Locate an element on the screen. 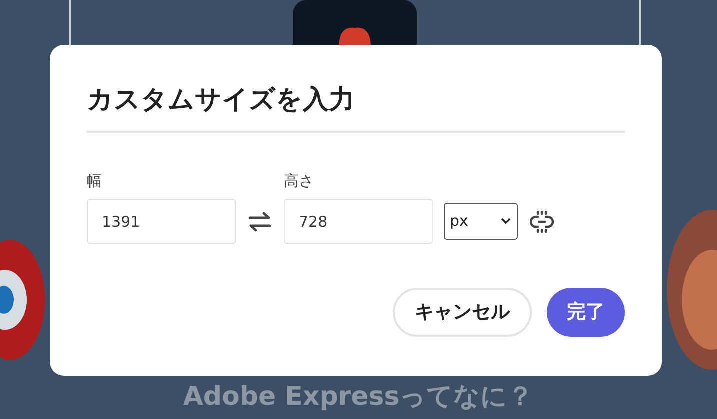 Image resolution: width=717 pixels, height=419 pixels. unit-select: px is located at coordinates (481, 221).